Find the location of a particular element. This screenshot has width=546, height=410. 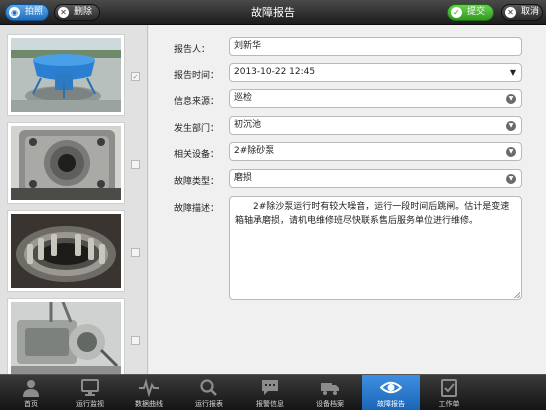

cancel-label: 取消 is located at coordinates (530, 12).